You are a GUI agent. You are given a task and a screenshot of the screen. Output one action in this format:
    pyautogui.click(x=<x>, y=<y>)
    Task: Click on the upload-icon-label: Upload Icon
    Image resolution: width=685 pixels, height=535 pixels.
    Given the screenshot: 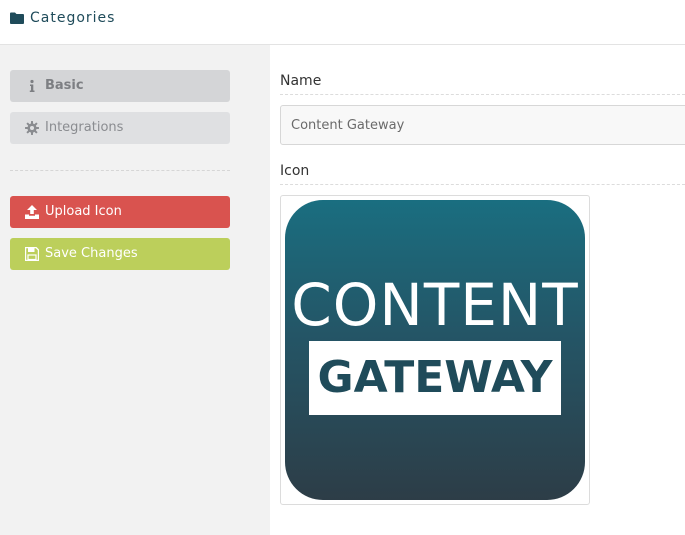 What is the action you would take?
    pyautogui.click(x=83, y=211)
    